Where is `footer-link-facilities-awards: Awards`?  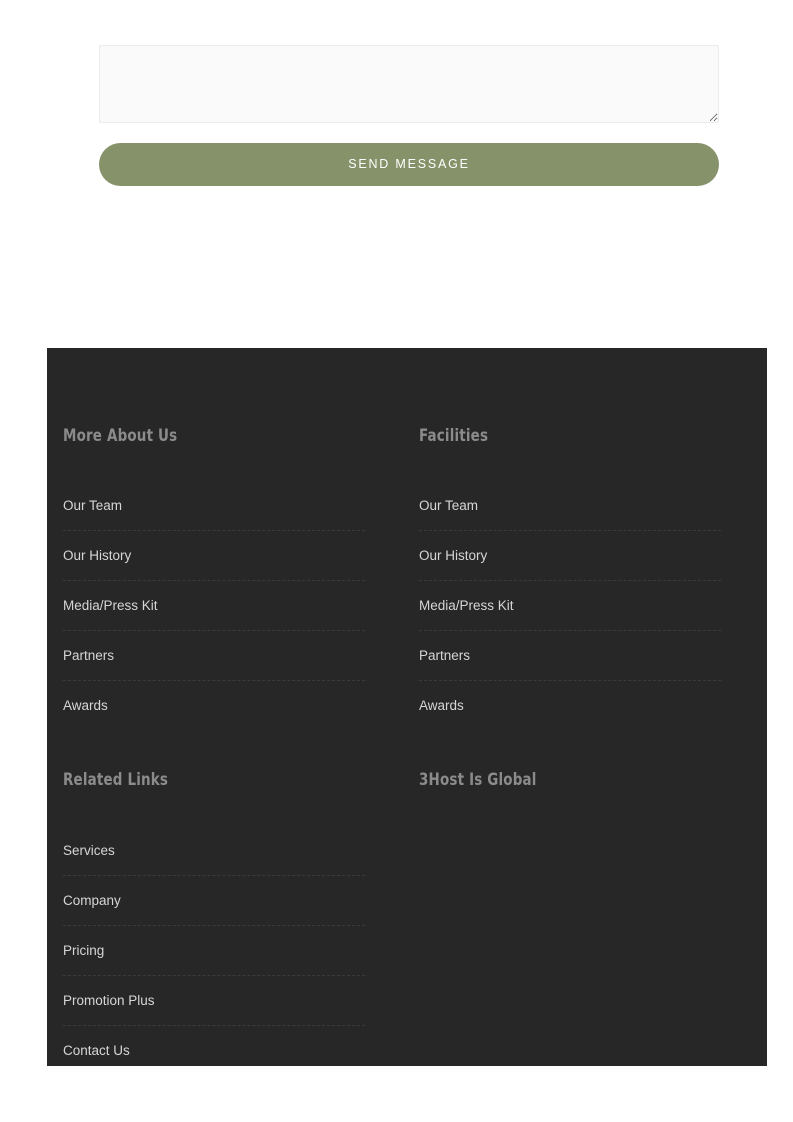
footer-link-facilities-awards: Awards is located at coordinates (570, 705).